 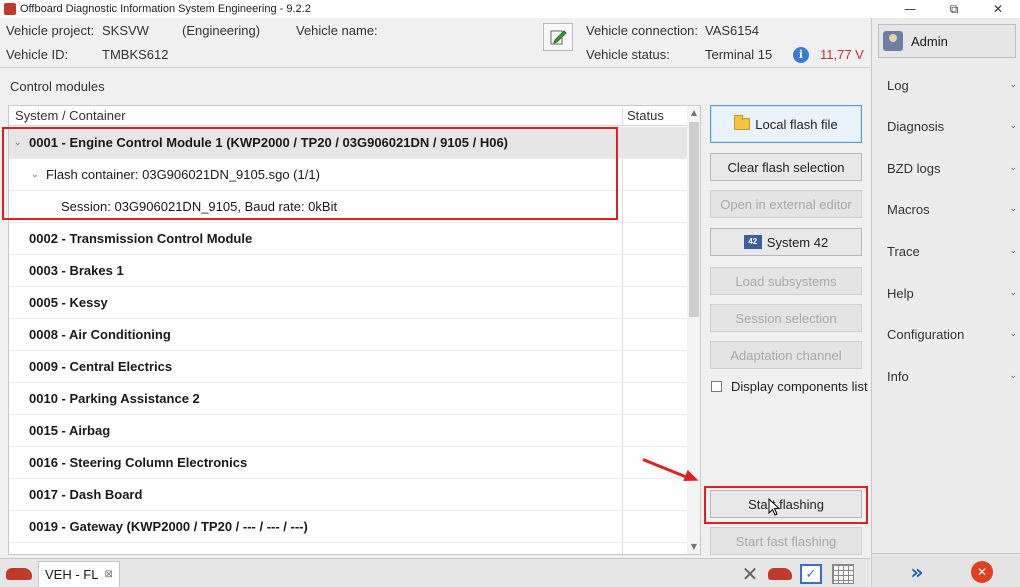 What do you see at coordinates (786, 541) in the screenshot?
I see `start-fast-flashing-button: Start fast flashing` at bounding box center [786, 541].